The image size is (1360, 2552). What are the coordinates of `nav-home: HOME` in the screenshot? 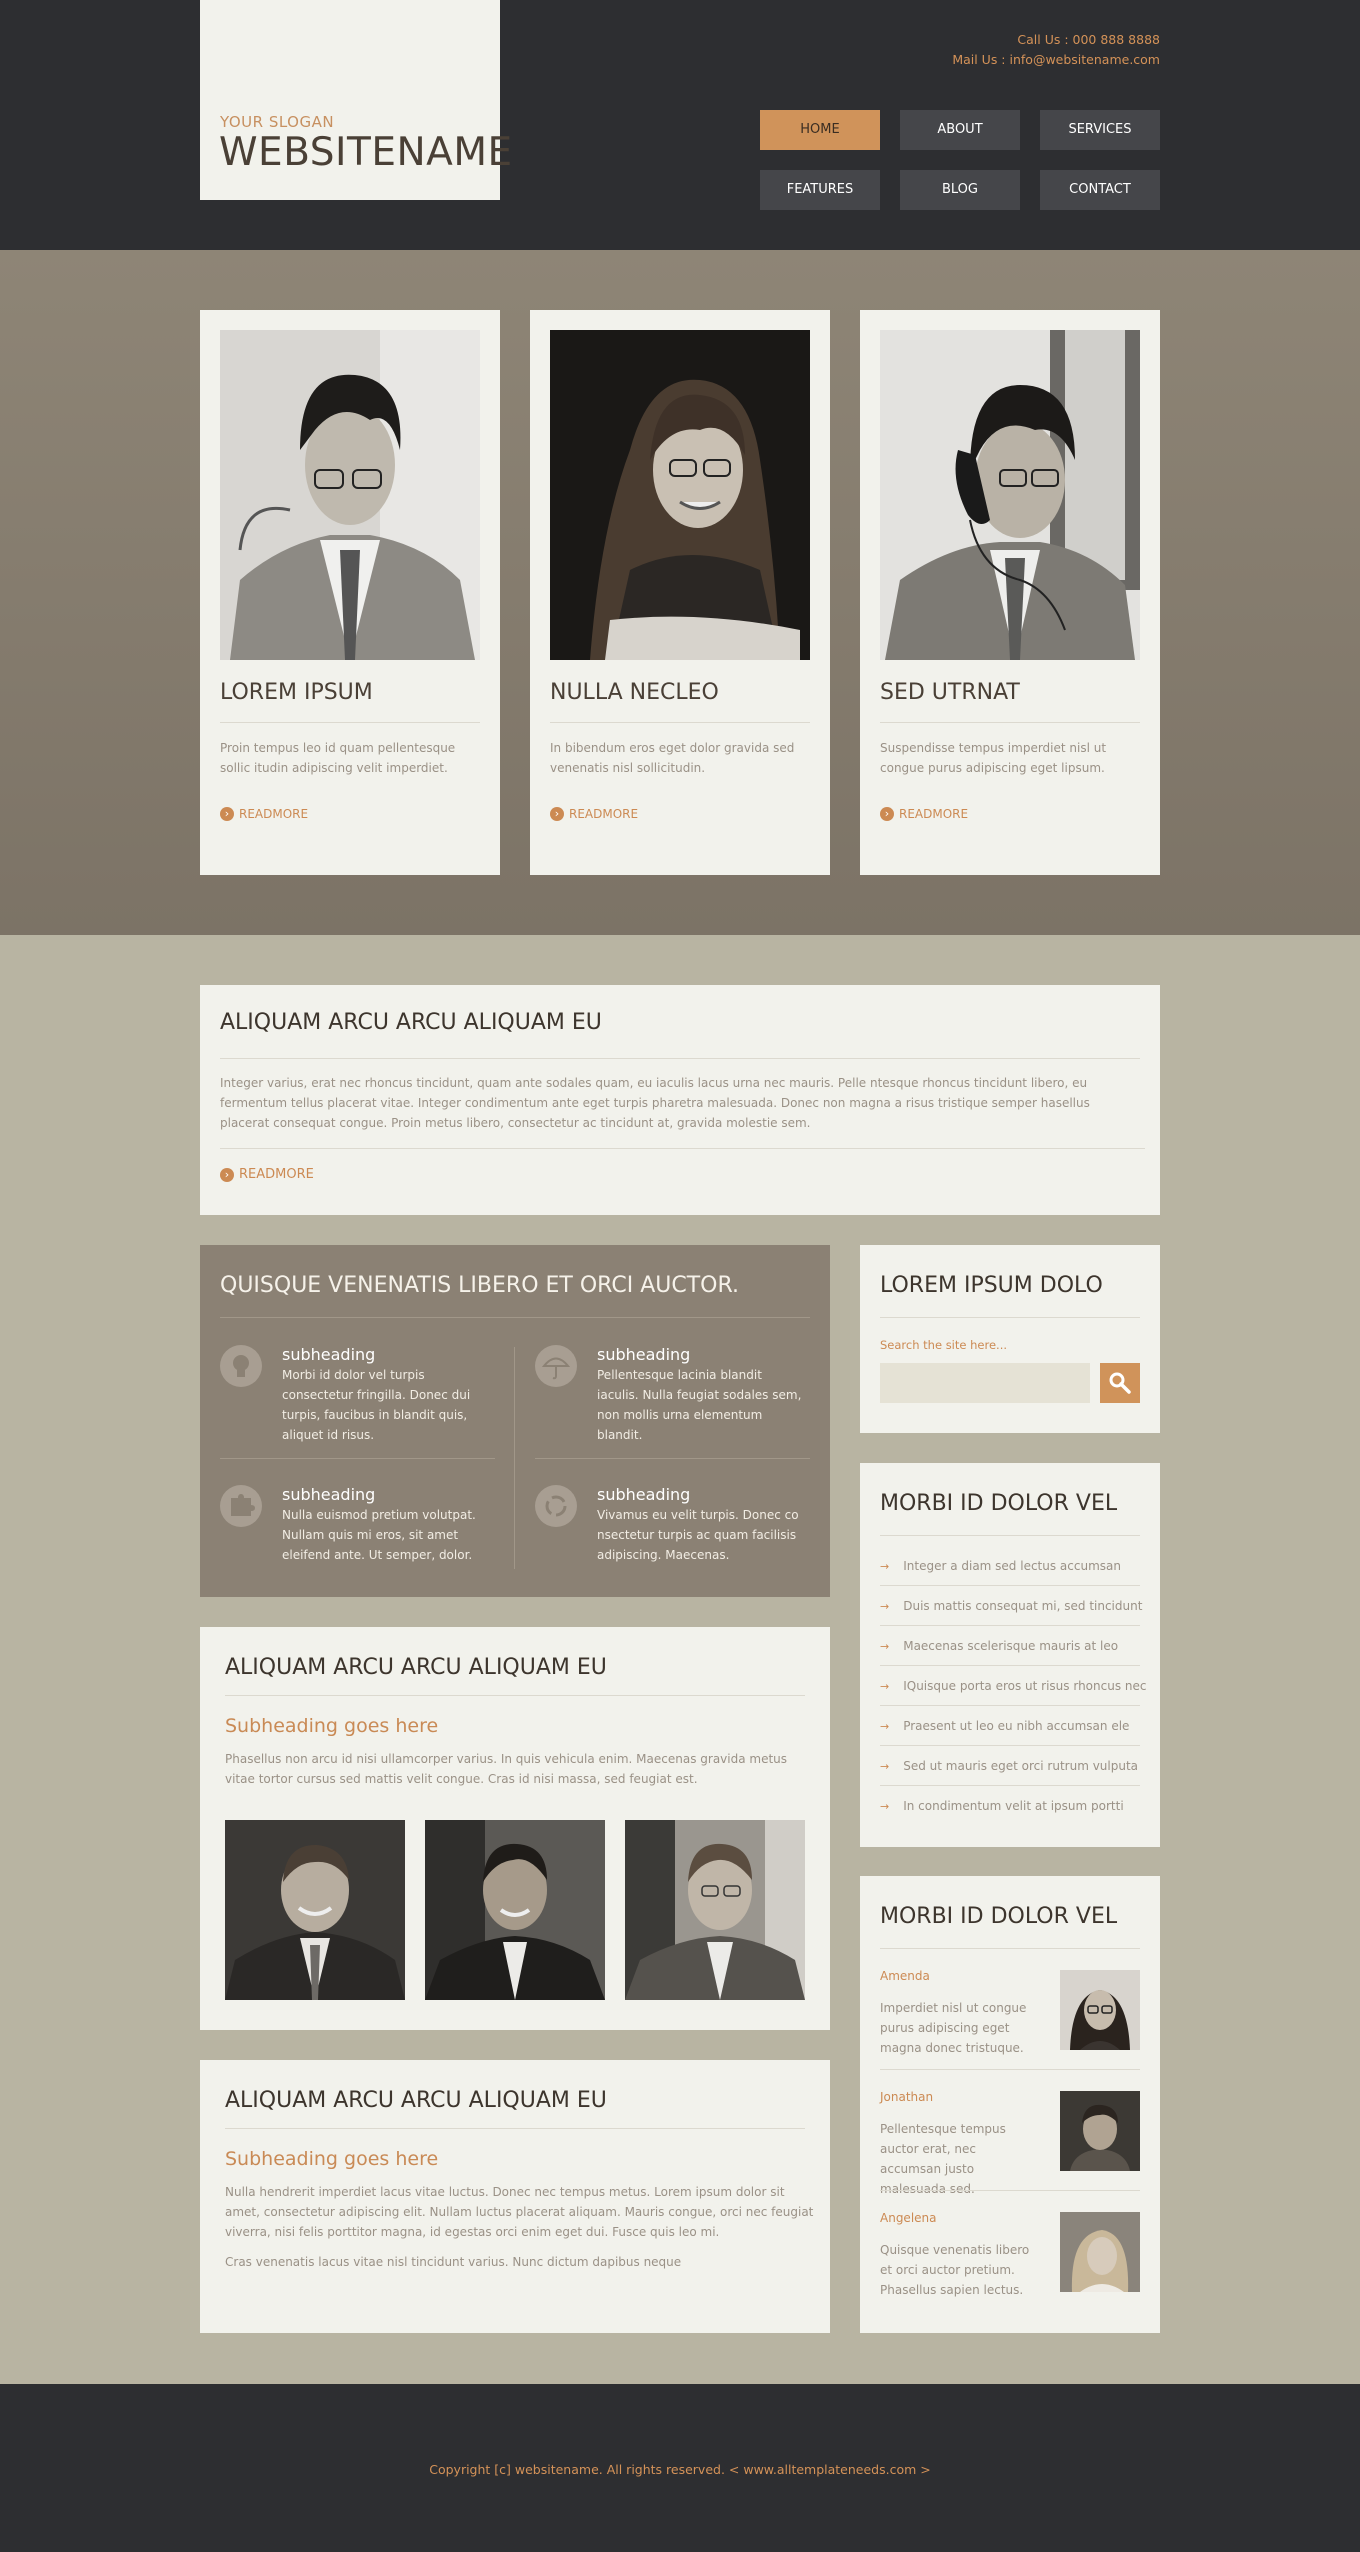 It's located at (820, 130).